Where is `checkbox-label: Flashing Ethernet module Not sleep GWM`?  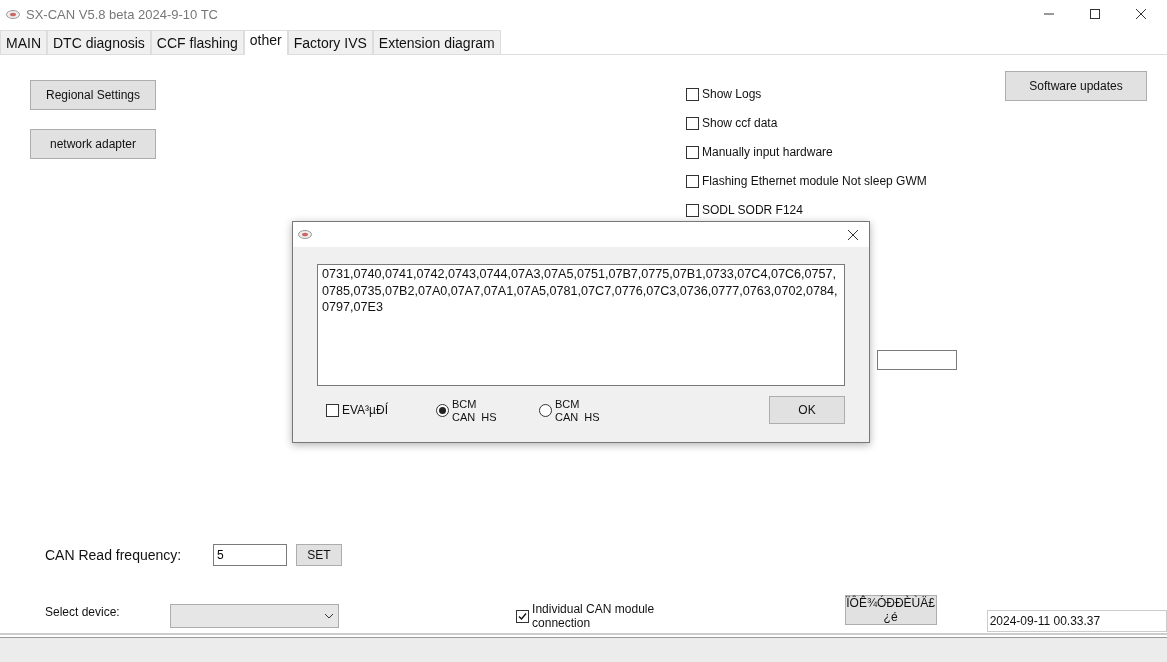 checkbox-label: Flashing Ethernet module Not sleep GWM is located at coordinates (814, 181).